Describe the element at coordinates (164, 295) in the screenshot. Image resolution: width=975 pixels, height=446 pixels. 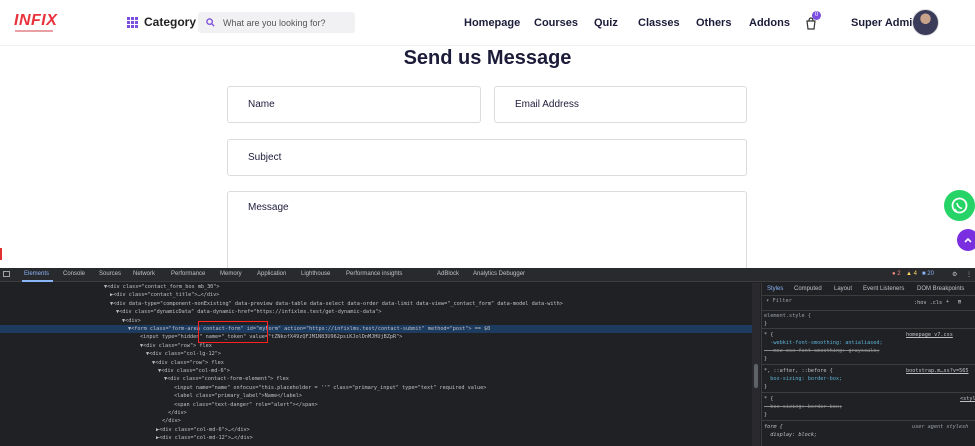
I see `dom-line: ▶<div class="contact_title">…</div>` at that location.